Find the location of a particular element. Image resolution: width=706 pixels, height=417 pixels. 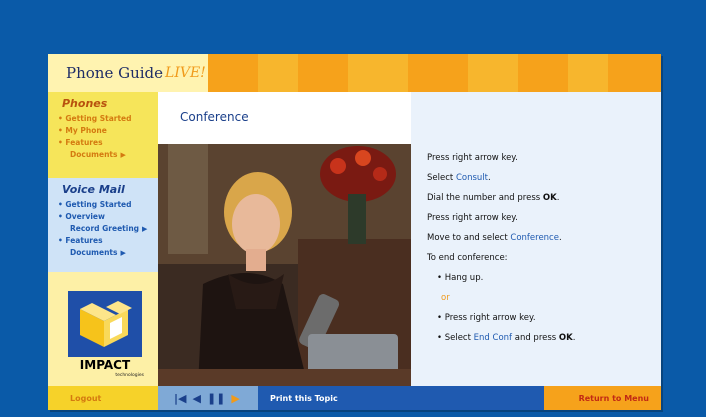

bullet-text: Hang up. is located at coordinates (464, 278).